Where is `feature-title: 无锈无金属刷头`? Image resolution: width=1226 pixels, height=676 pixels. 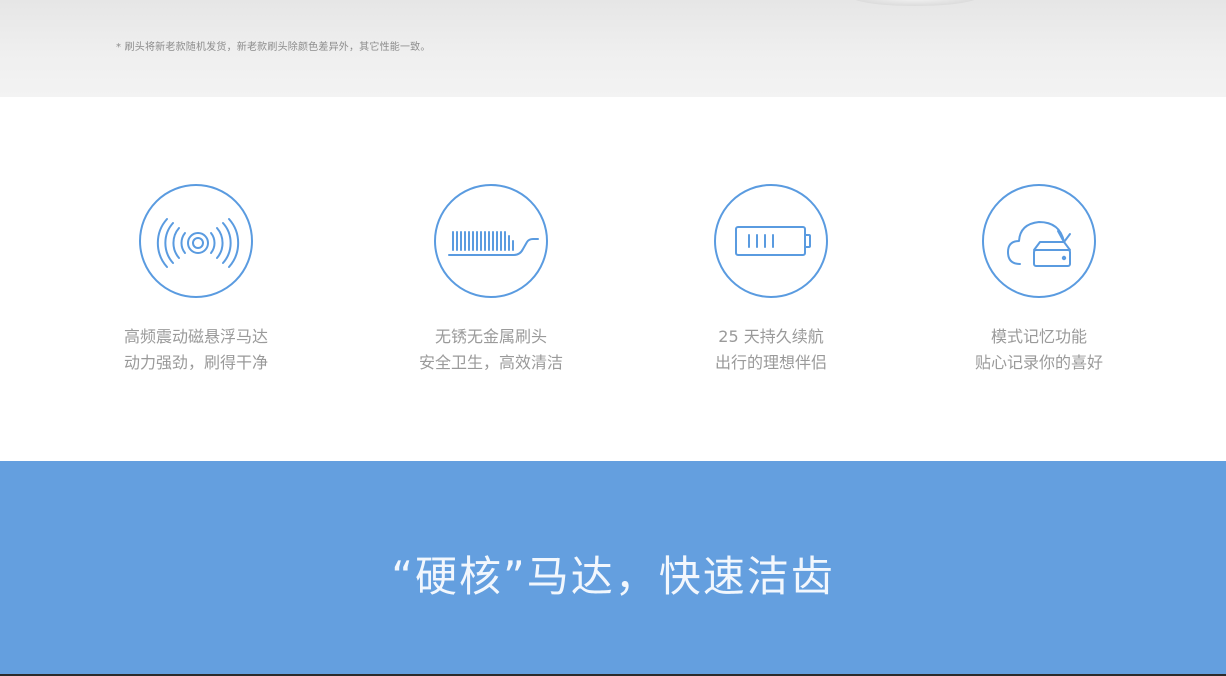 feature-title: 无锈无金属刷头 is located at coordinates (490, 336).